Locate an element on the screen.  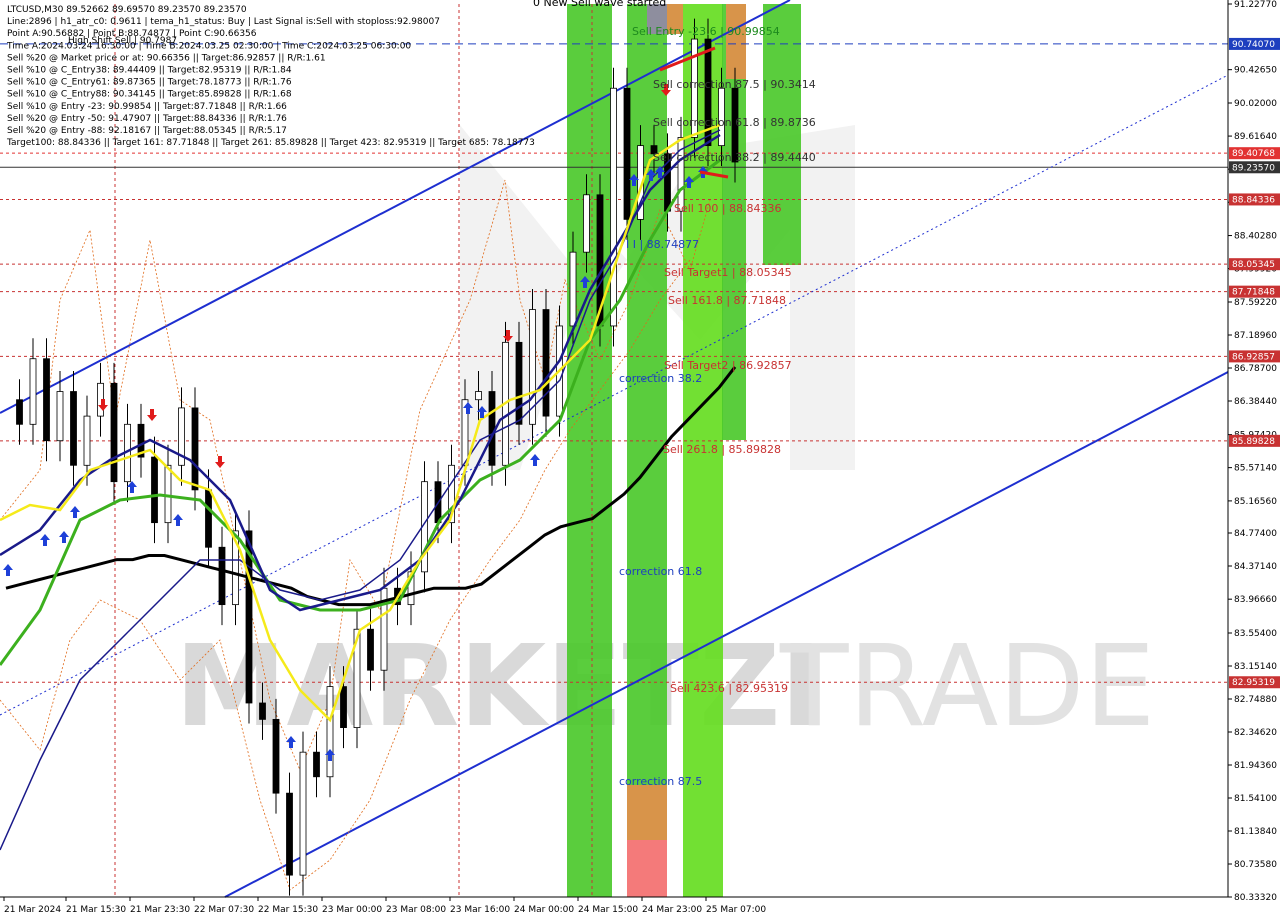
y-tick-label: 86.38440 is located at coordinates (1255, 402).